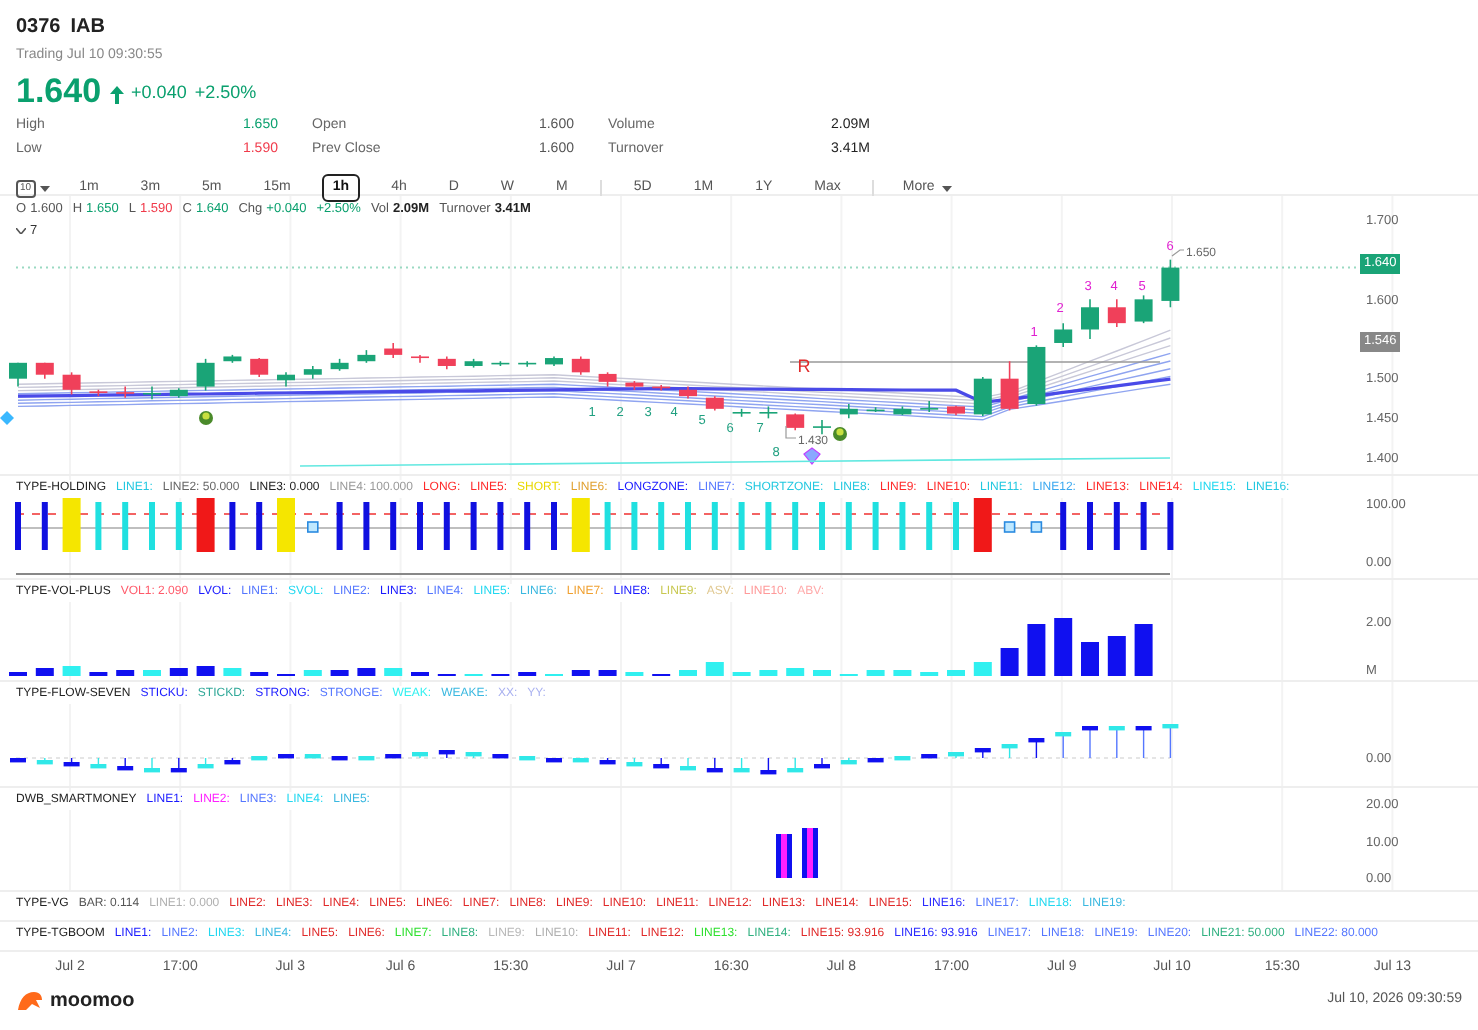 The height and width of the screenshot is (1030, 1478). I want to click on brand-name: moomoo, so click(92, 1001).